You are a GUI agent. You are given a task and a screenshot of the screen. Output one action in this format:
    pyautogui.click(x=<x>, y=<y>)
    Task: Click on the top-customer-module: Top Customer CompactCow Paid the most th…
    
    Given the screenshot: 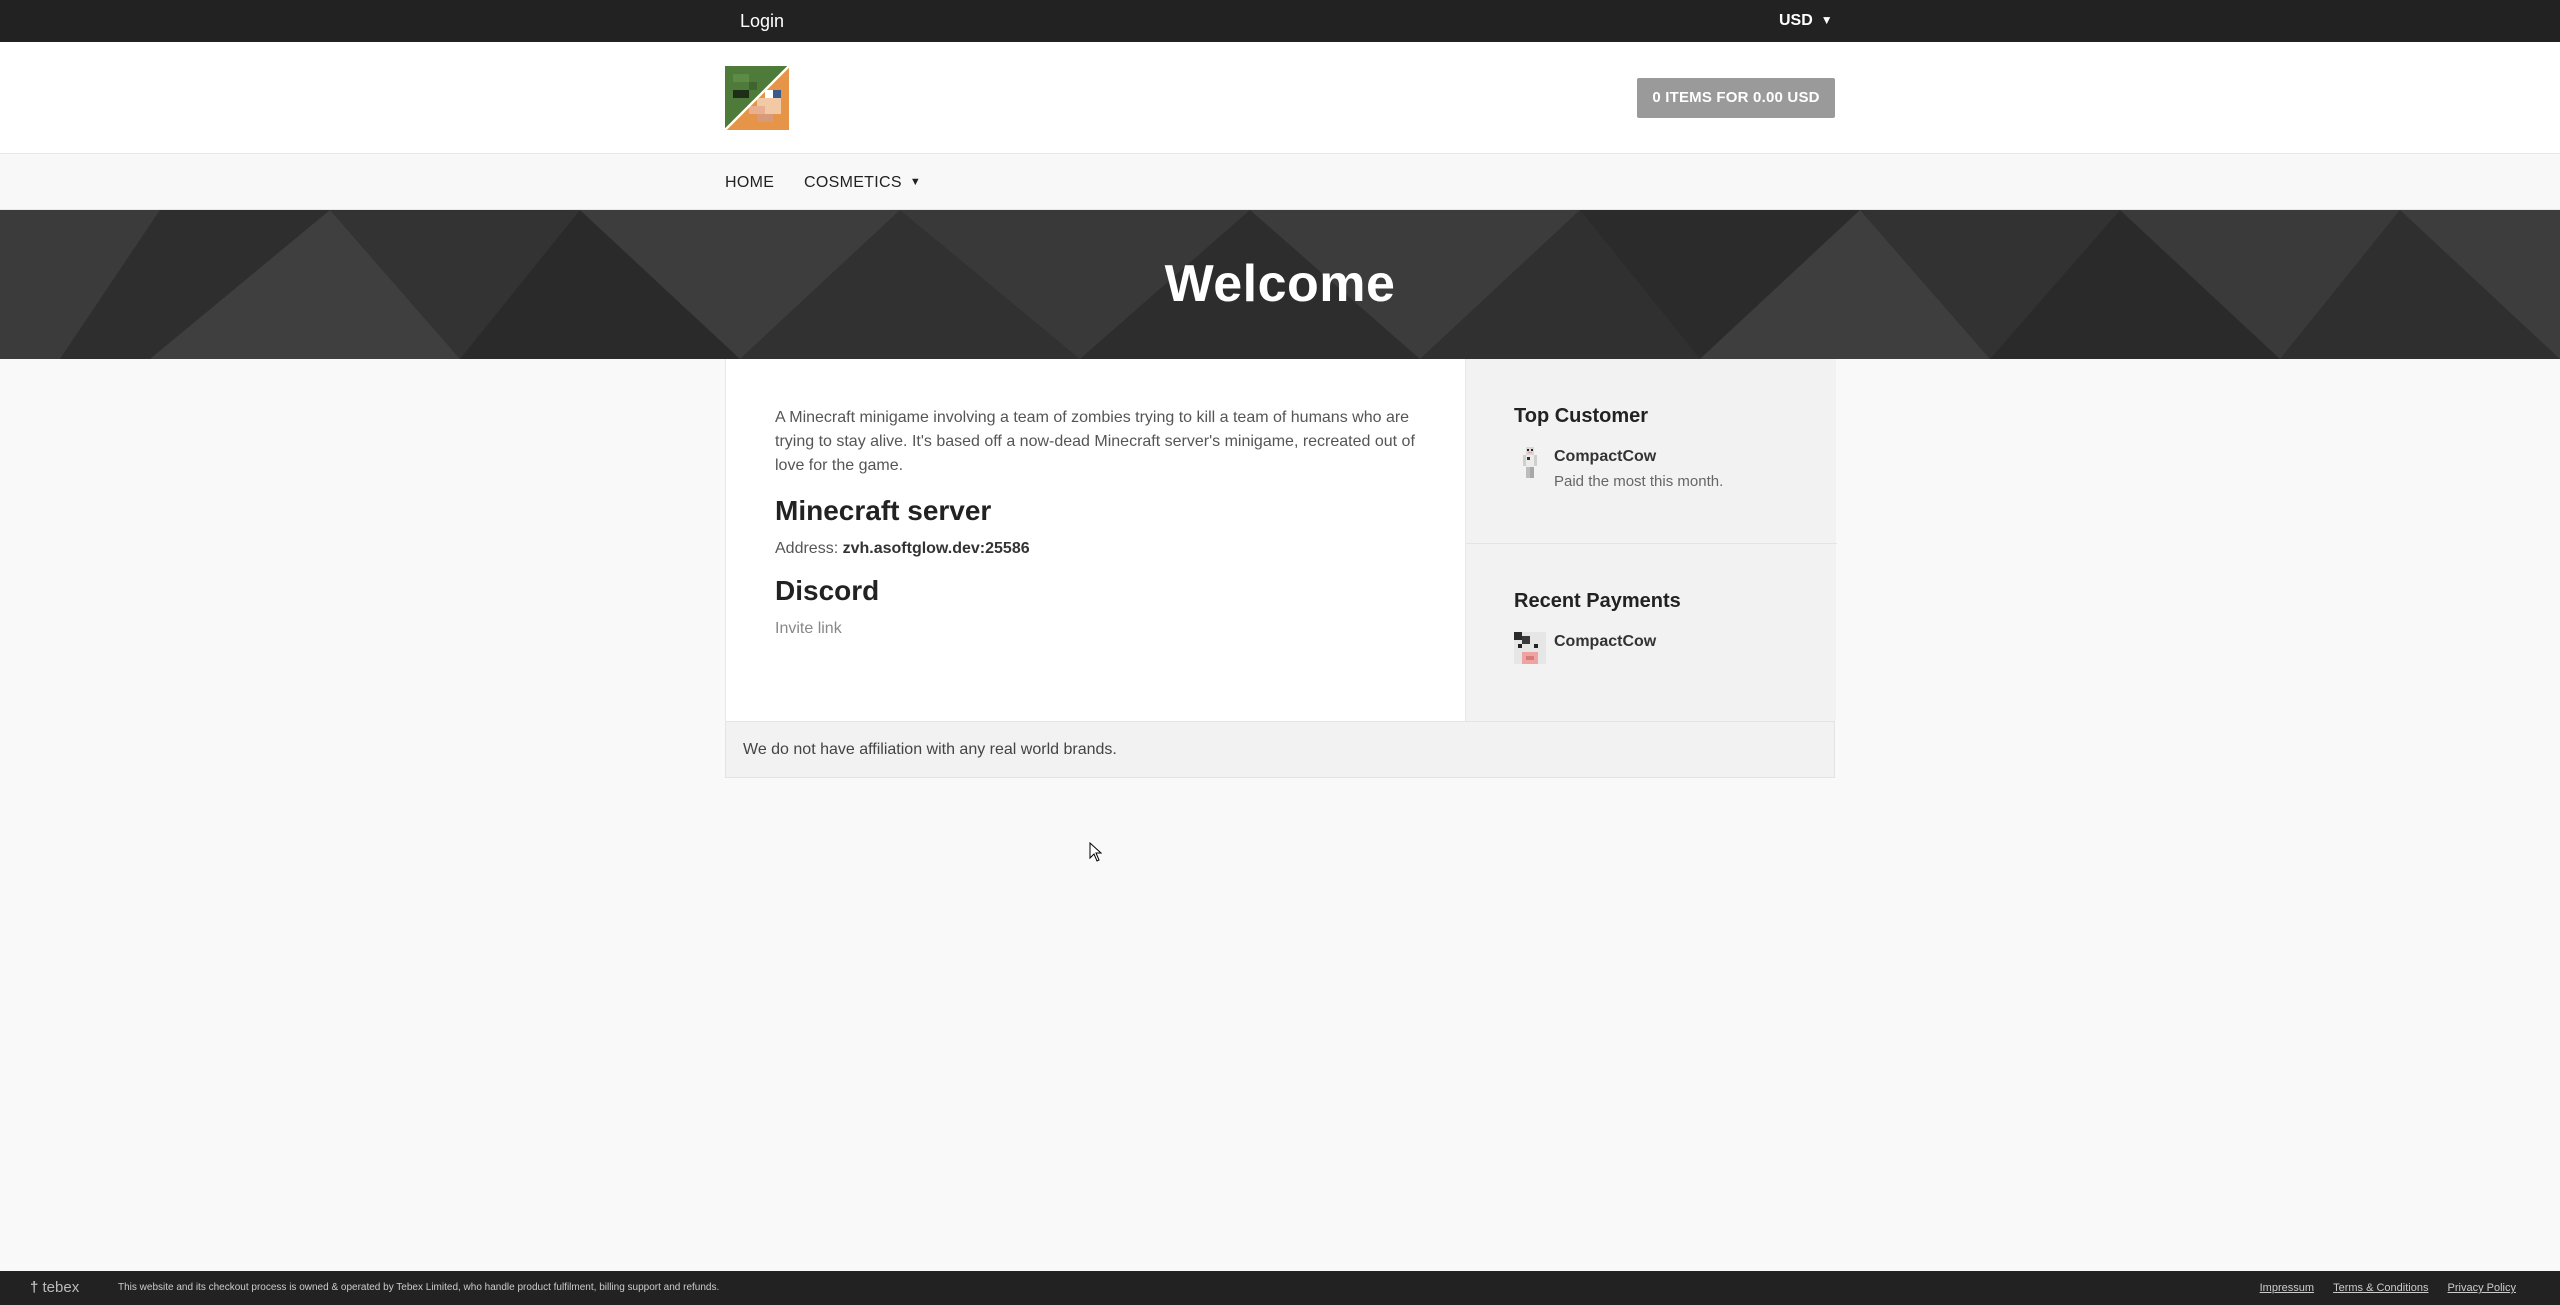 What is the action you would take?
    pyautogui.click(x=1651, y=451)
    